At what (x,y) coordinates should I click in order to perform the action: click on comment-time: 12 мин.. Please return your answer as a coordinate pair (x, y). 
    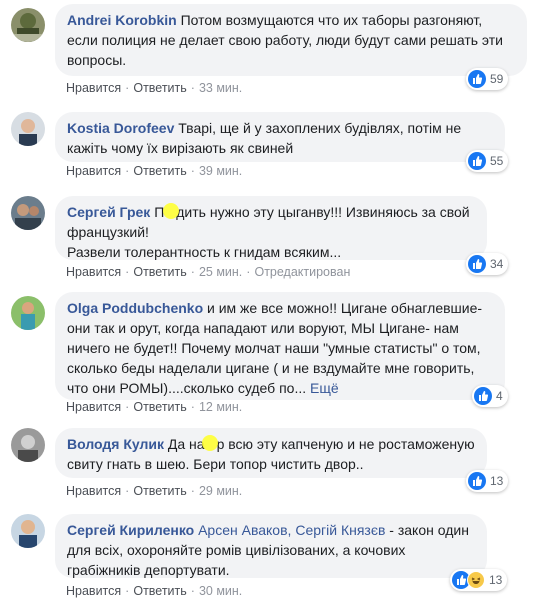
    Looking at the image, I should click on (220, 407).